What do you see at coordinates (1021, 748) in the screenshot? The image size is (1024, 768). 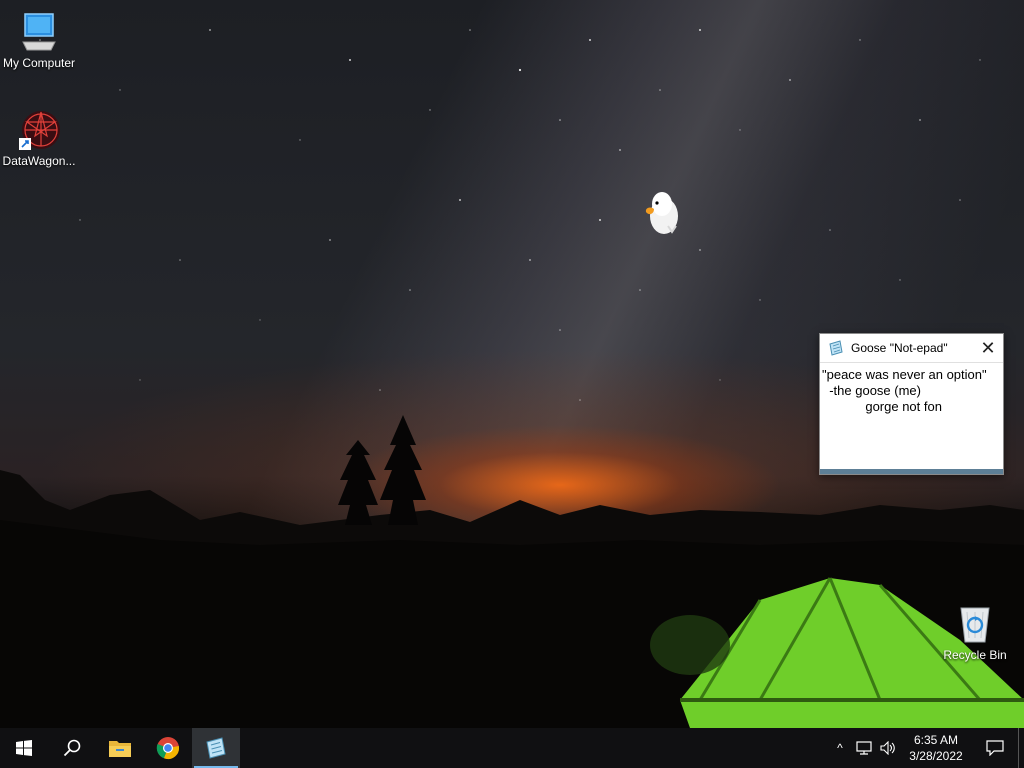 I see `show-desktop-button` at bounding box center [1021, 748].